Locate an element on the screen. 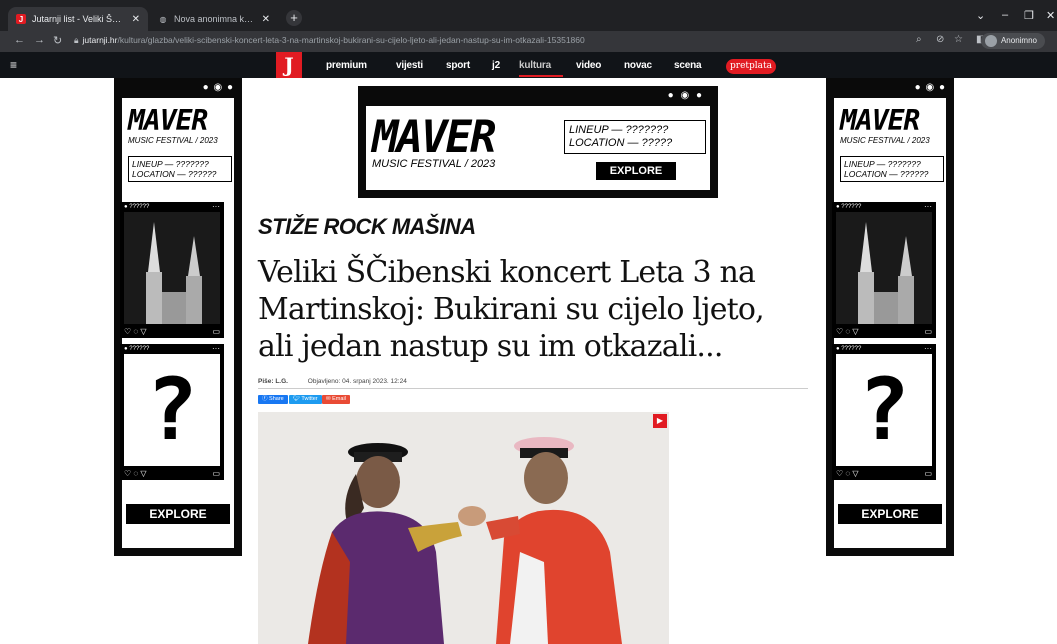 This screenshot has width=1057, height=644. tab-title: Jutarnji list - Veliki ŠČibenski ko is located at coordinates (79, 19).